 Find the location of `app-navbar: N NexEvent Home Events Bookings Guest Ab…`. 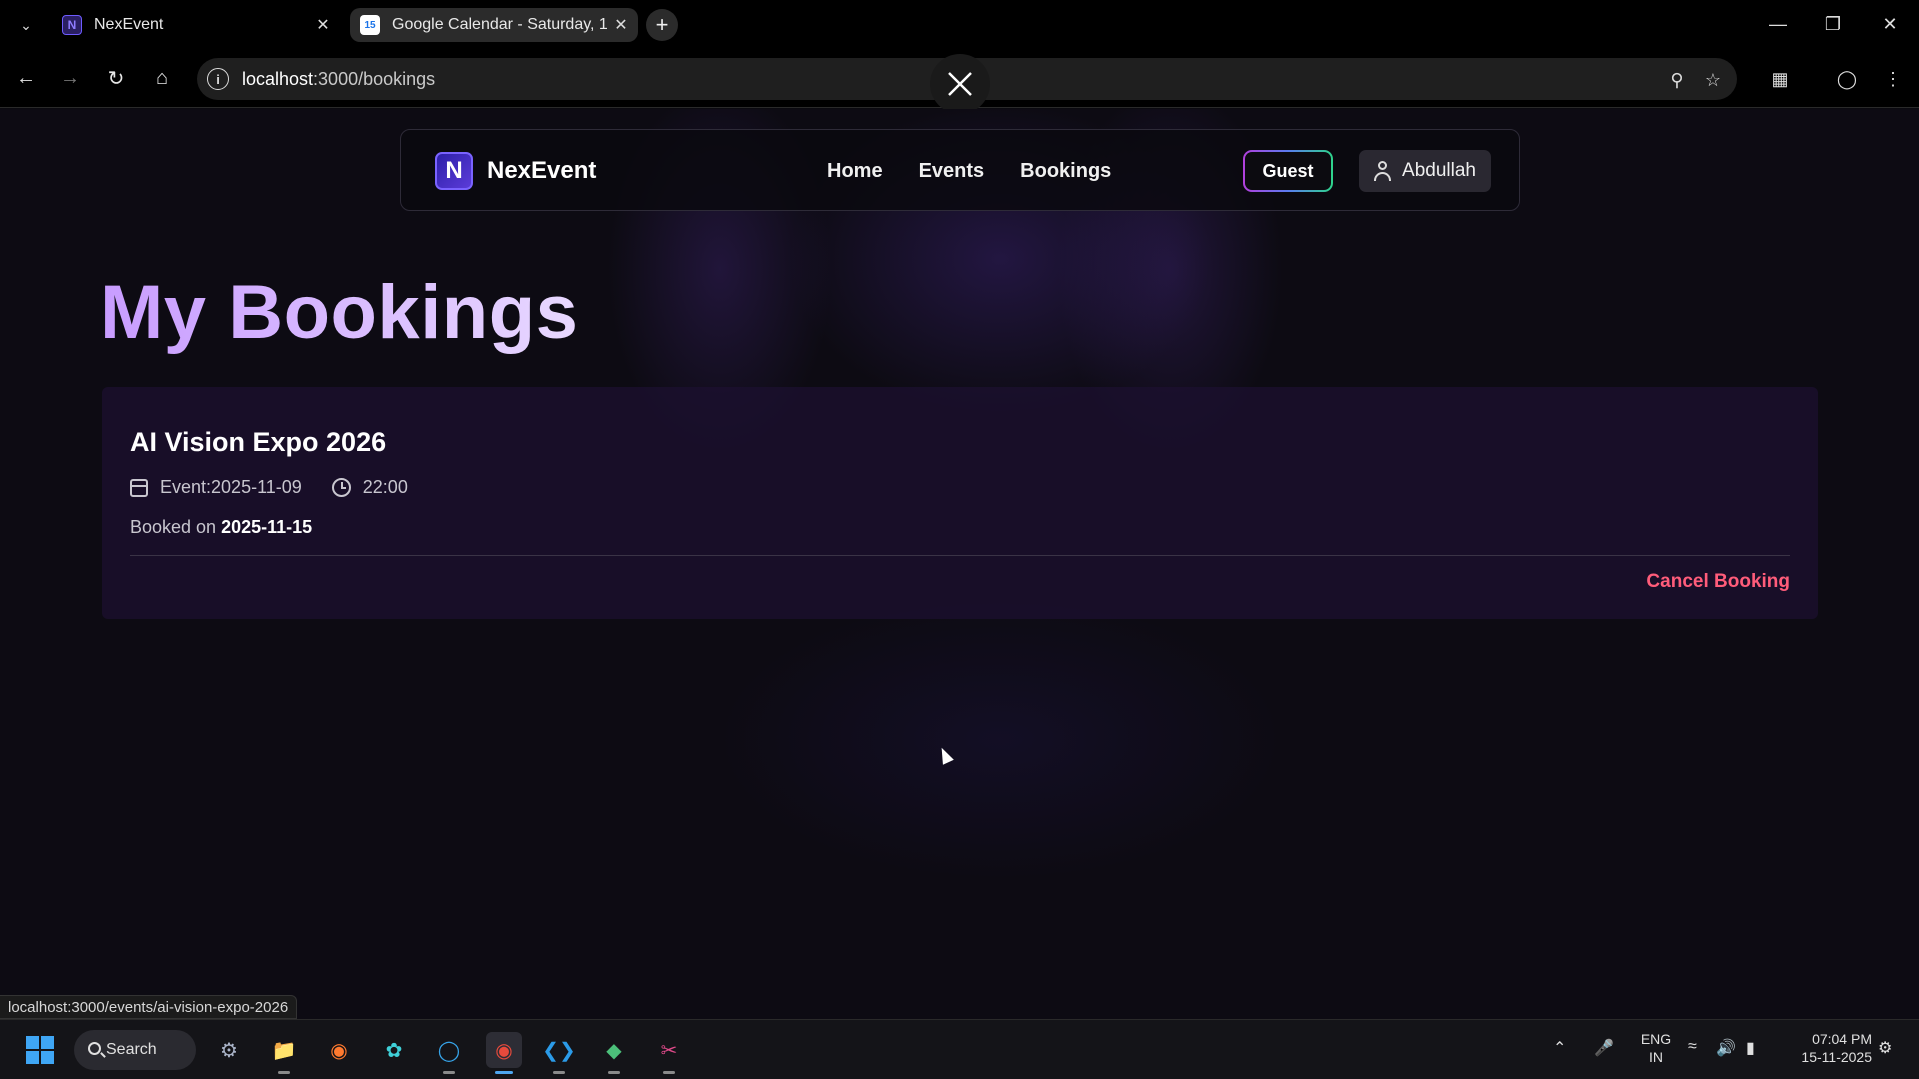

app-navbar: N NexEvent Home Events Bookings Guest Ab… is located at coordinates (960, 170).